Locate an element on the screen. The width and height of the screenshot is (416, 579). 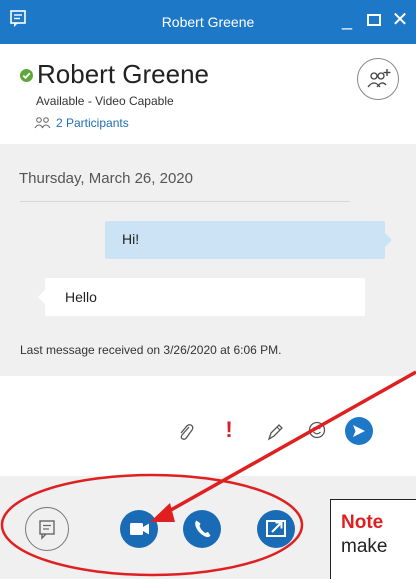
available-status-icon is located at coordinates (26, 75).